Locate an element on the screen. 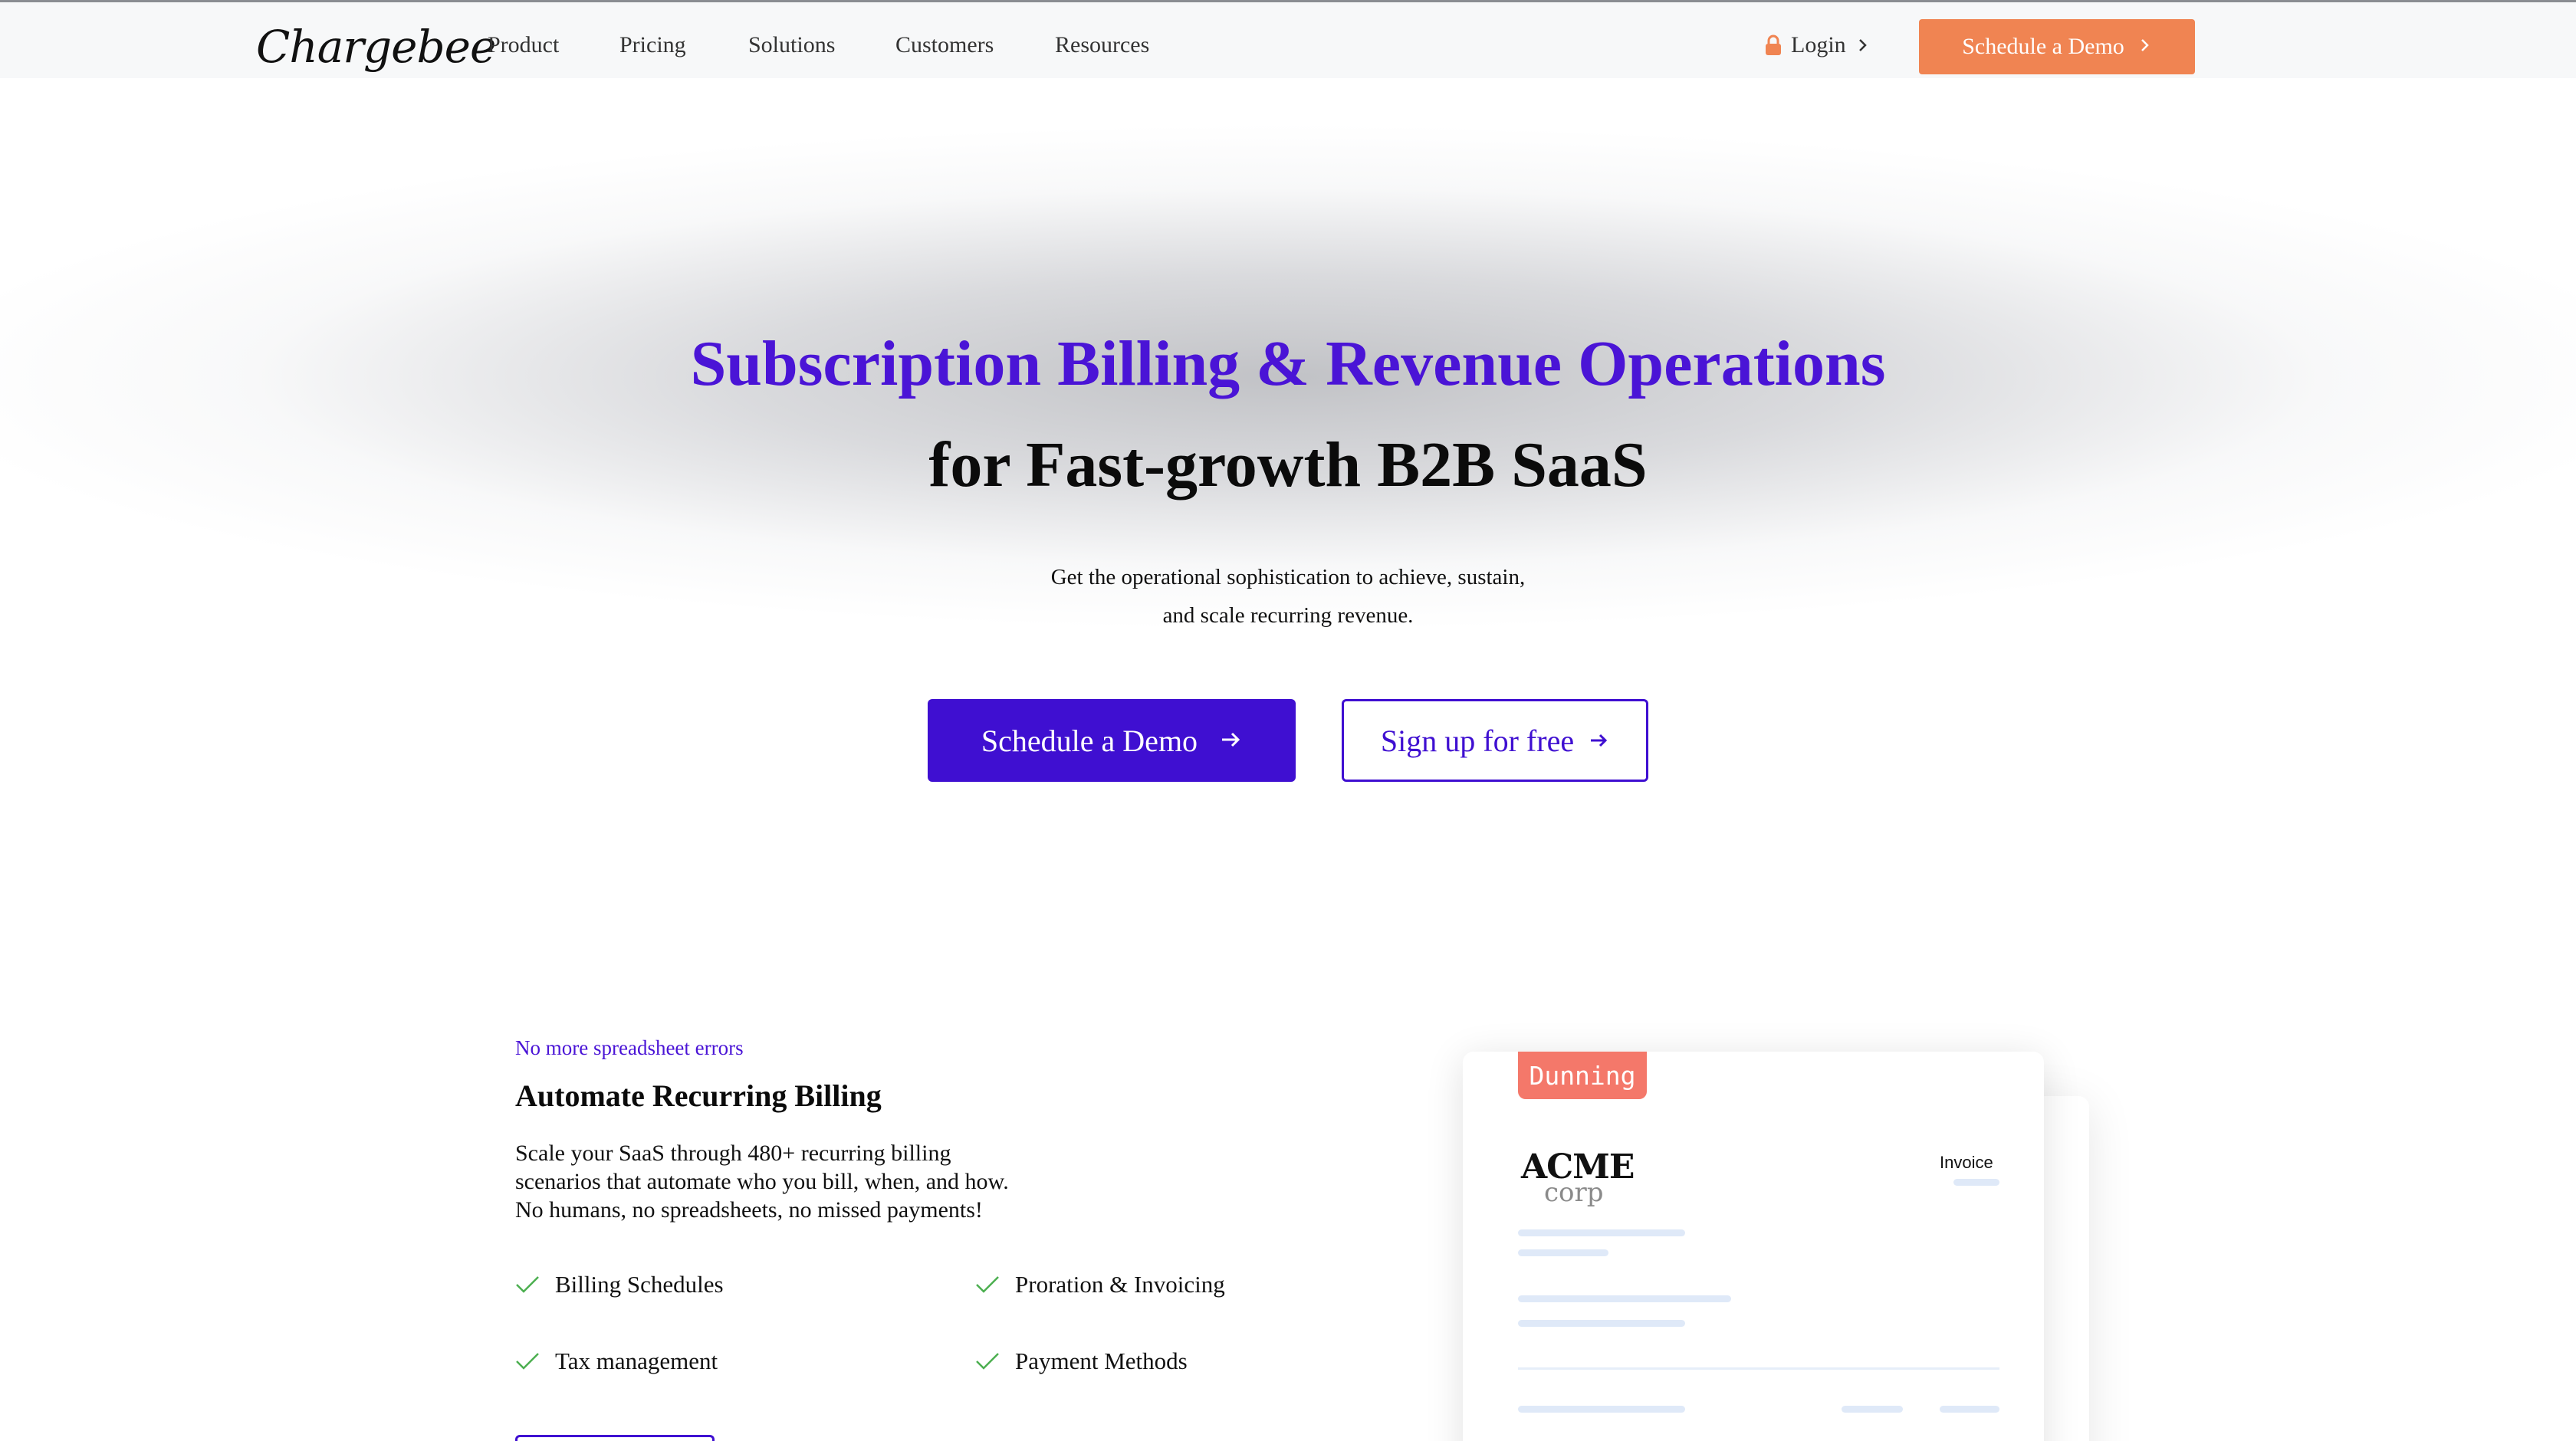  nav-resources: Resources is located at coordinates (1102, 45).